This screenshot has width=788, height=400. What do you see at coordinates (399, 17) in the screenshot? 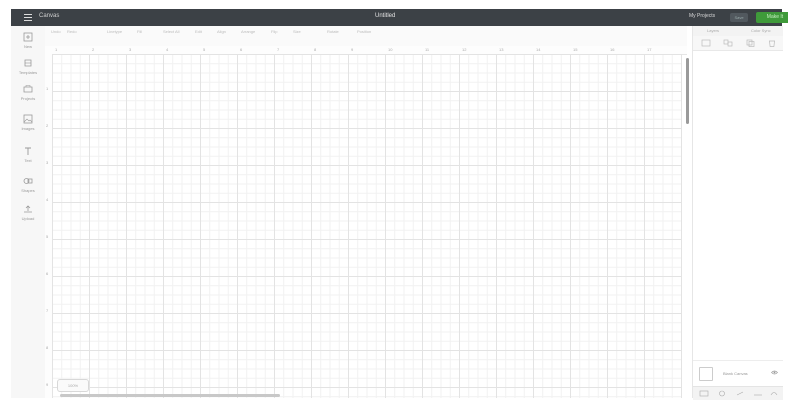
I see `top-header: Canvas Untitled My Projects Save Make It` at bounding box center [399, 17].